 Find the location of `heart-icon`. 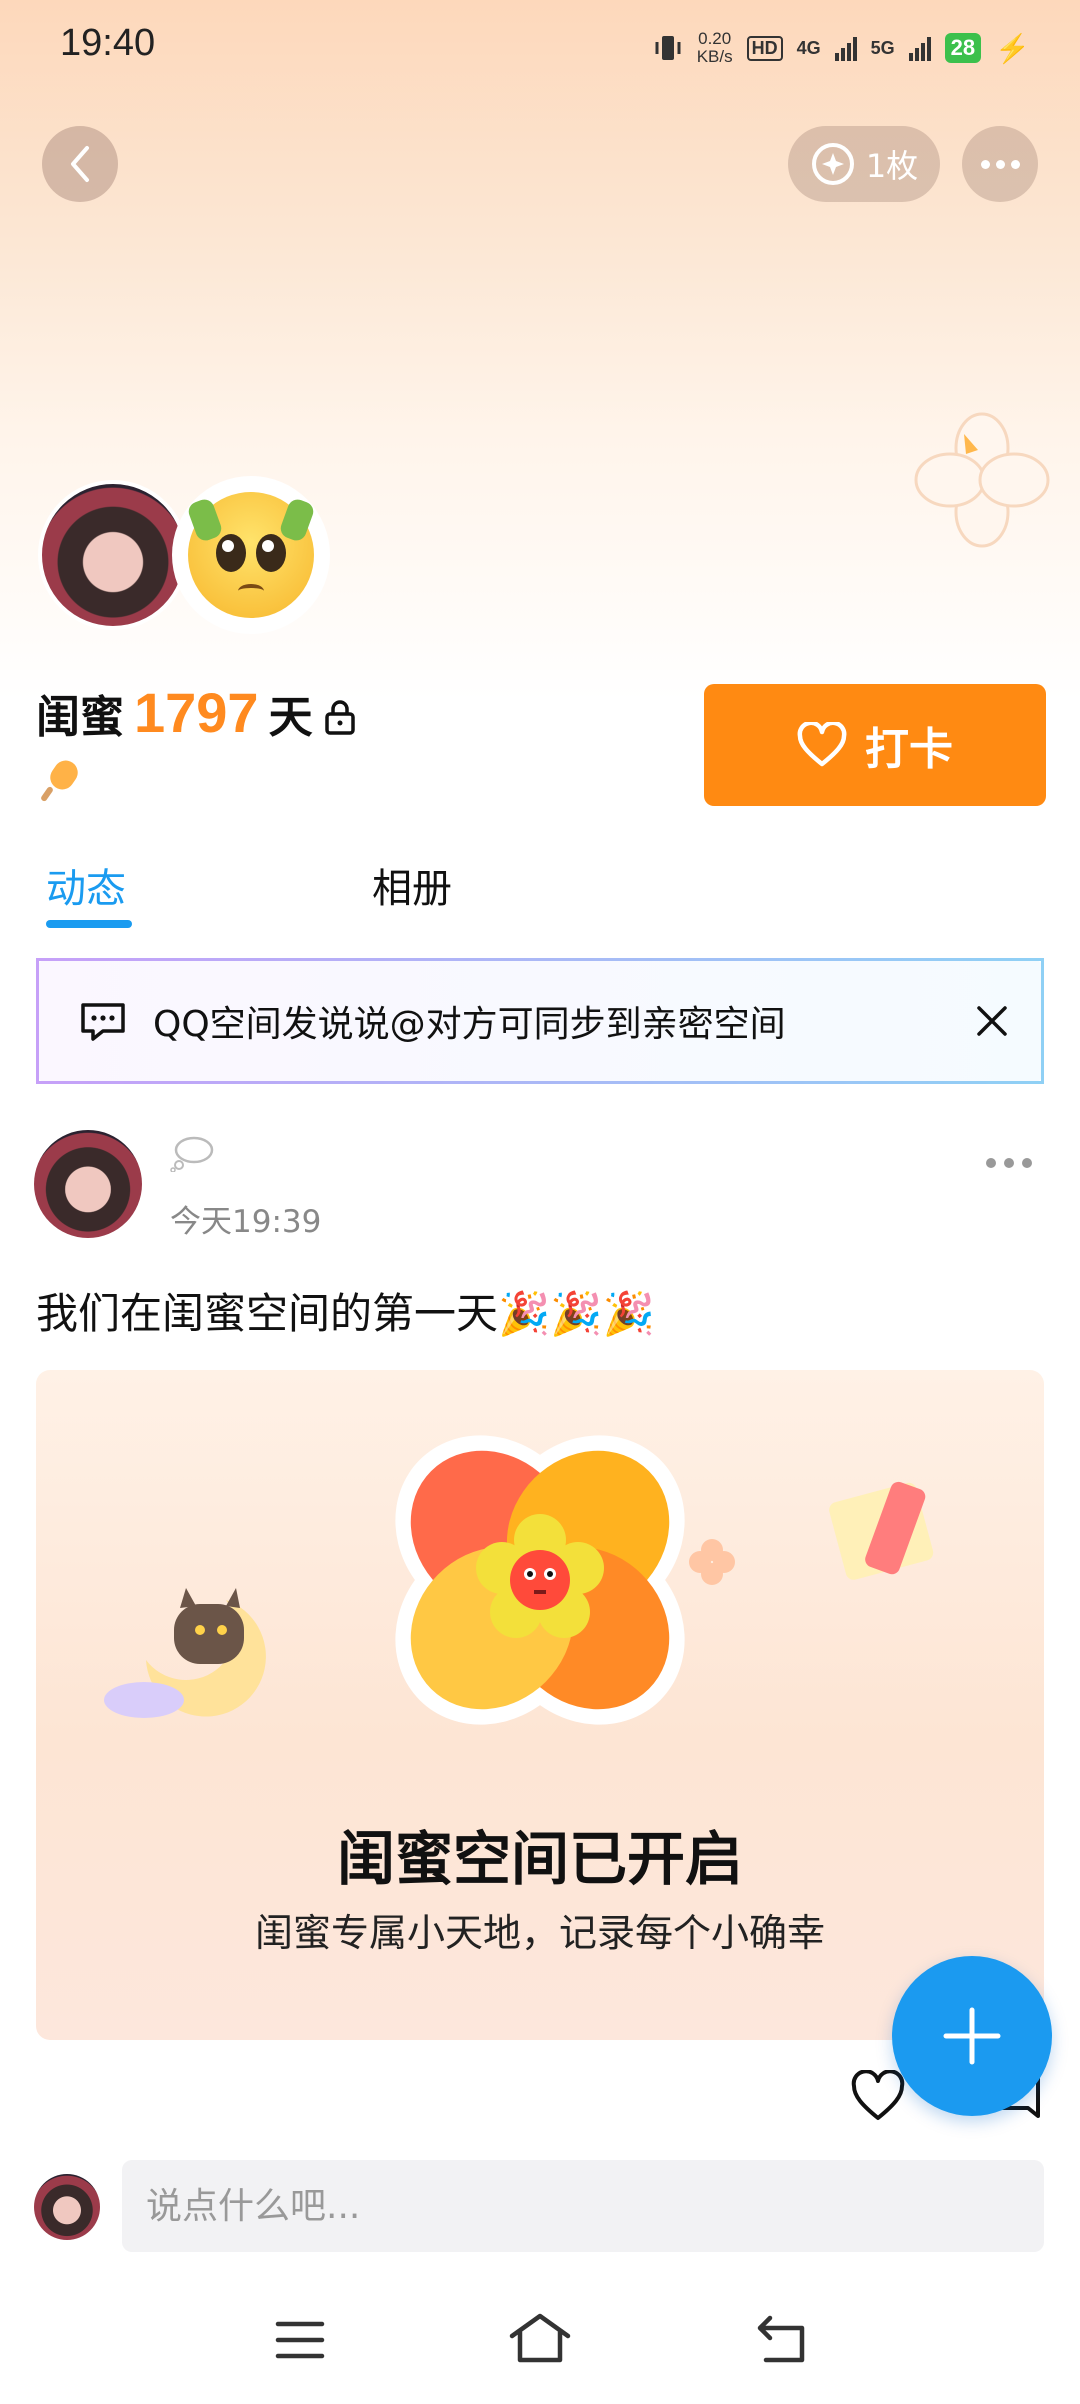

heart-icon is located at coordinates (822, 744).